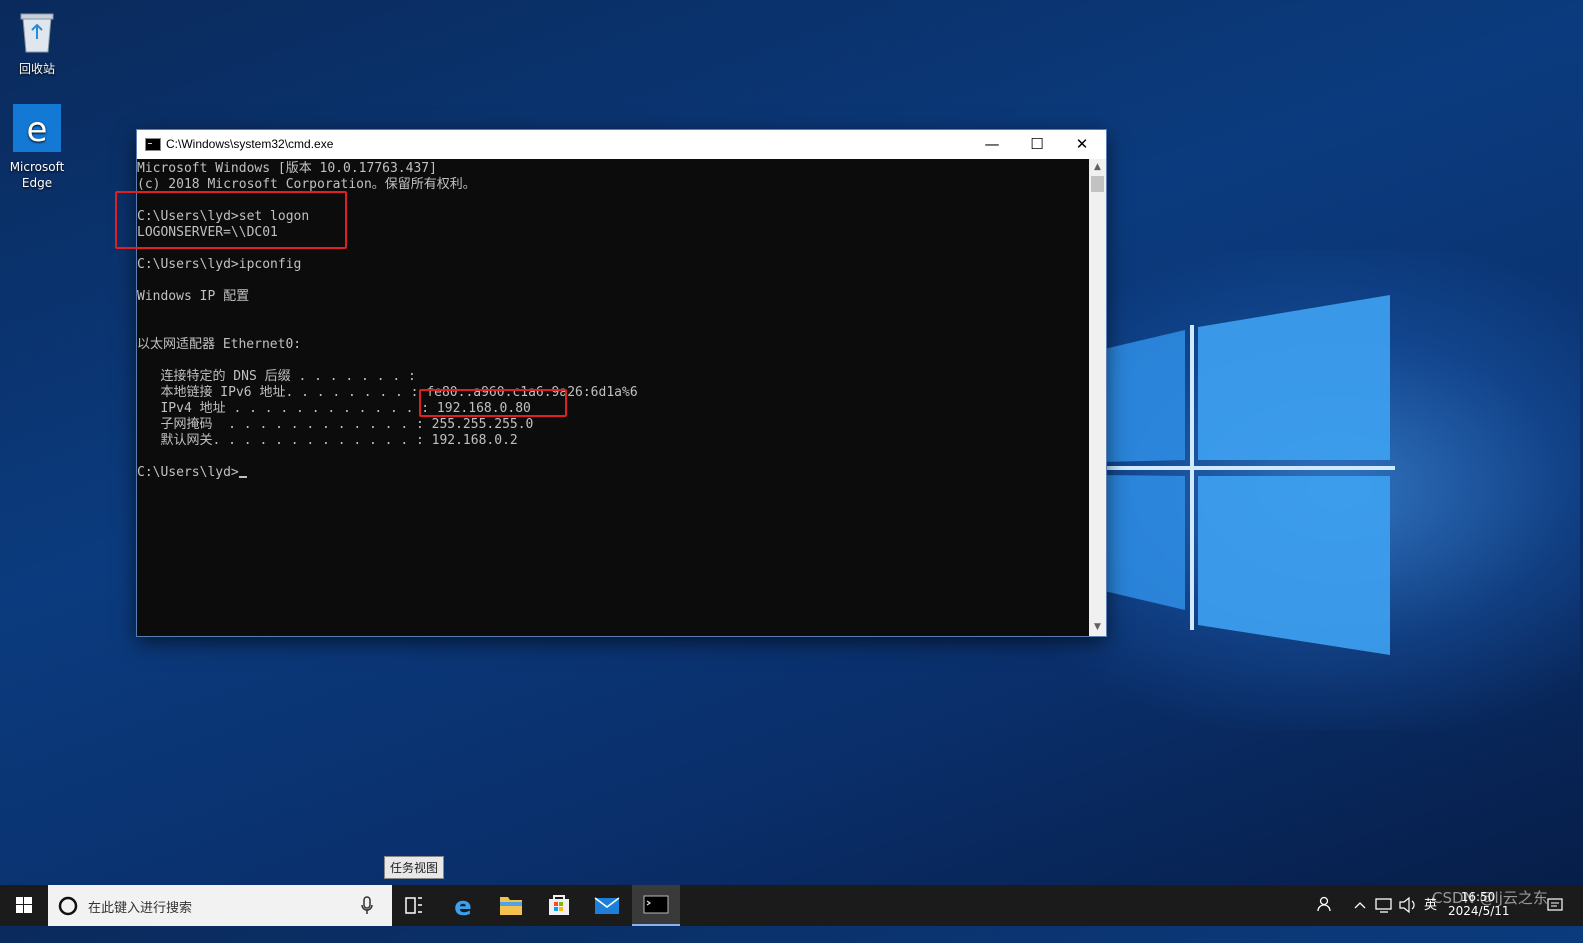 Image resolution: width=1583 pixels, height=943 pixels. I want to click on taskbar-mail-button, so click(607, 905).